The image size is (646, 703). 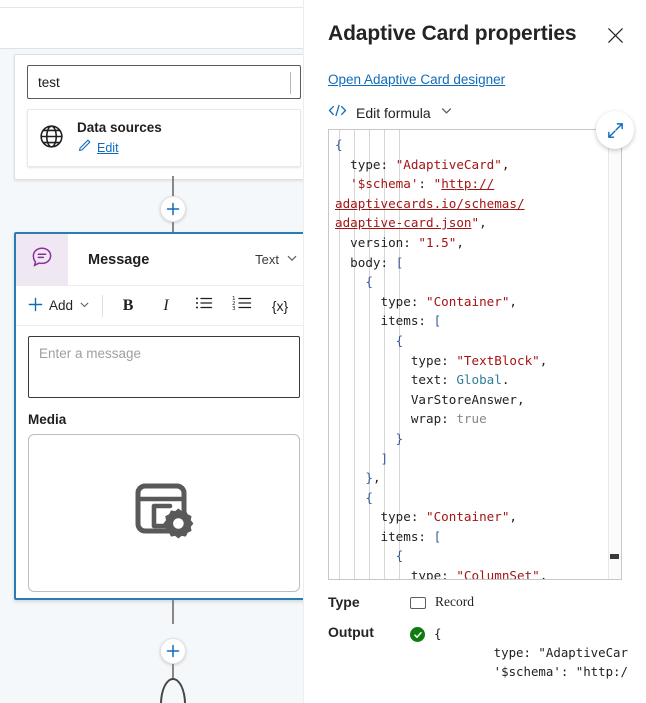 I want to click on record-icon, so click(x=418, y=603).